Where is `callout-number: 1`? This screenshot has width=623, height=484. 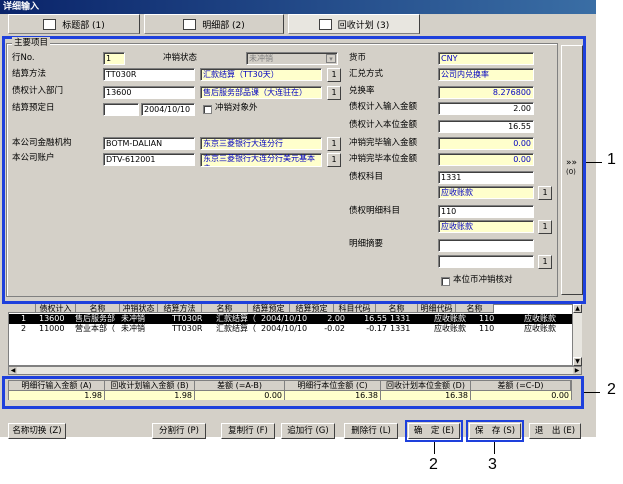
callout-number: 1 is located at coordinates (611, 159).